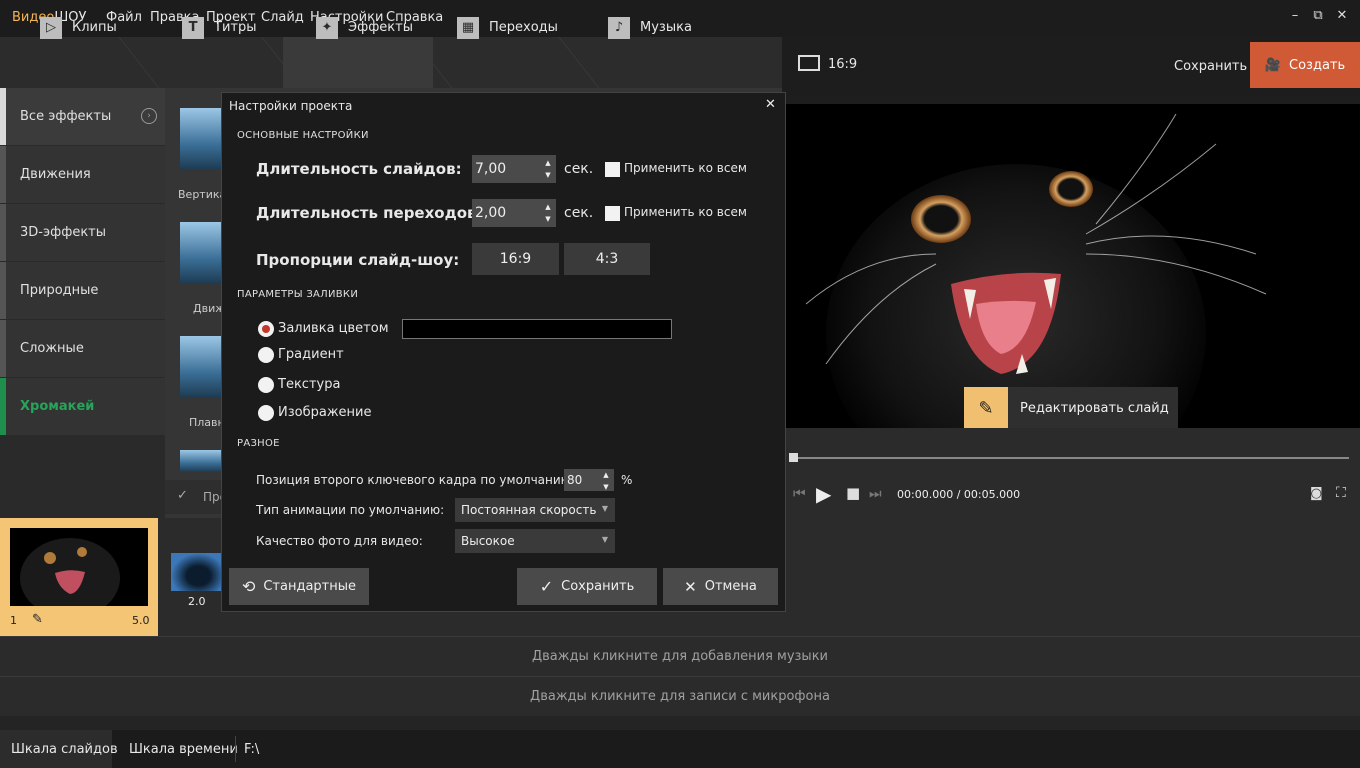  Describe the element at coordinates (303, 135) in the screenshot. I see `section-basic-title: ОСНОВНЫЕ НАСТРОЙКИ` at that location.